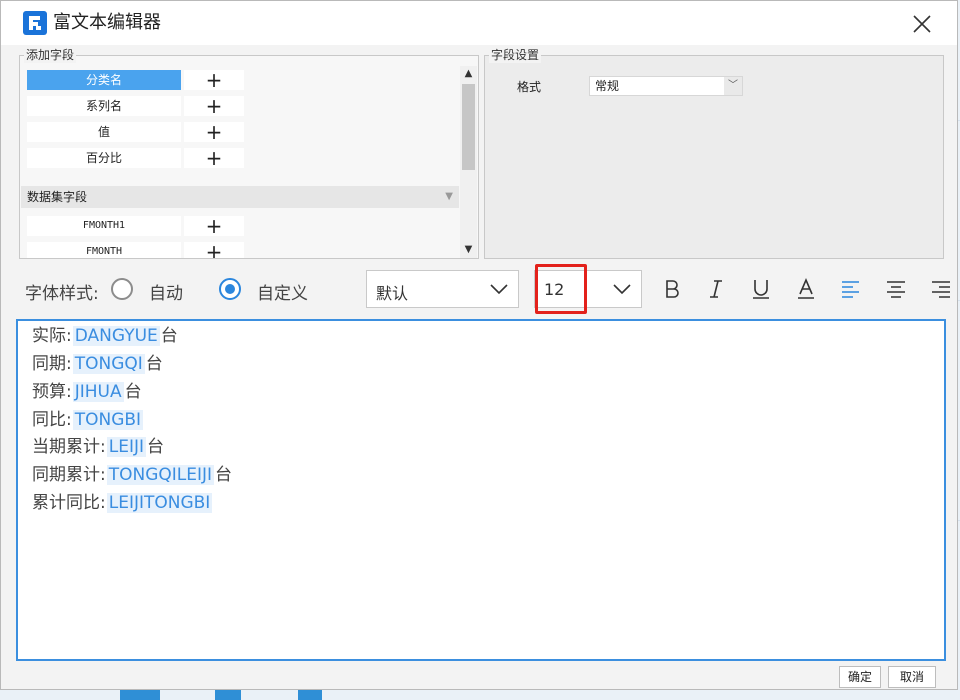 The image size is (960, 700). I want to click on app-logo-icon, so click(35, 23).